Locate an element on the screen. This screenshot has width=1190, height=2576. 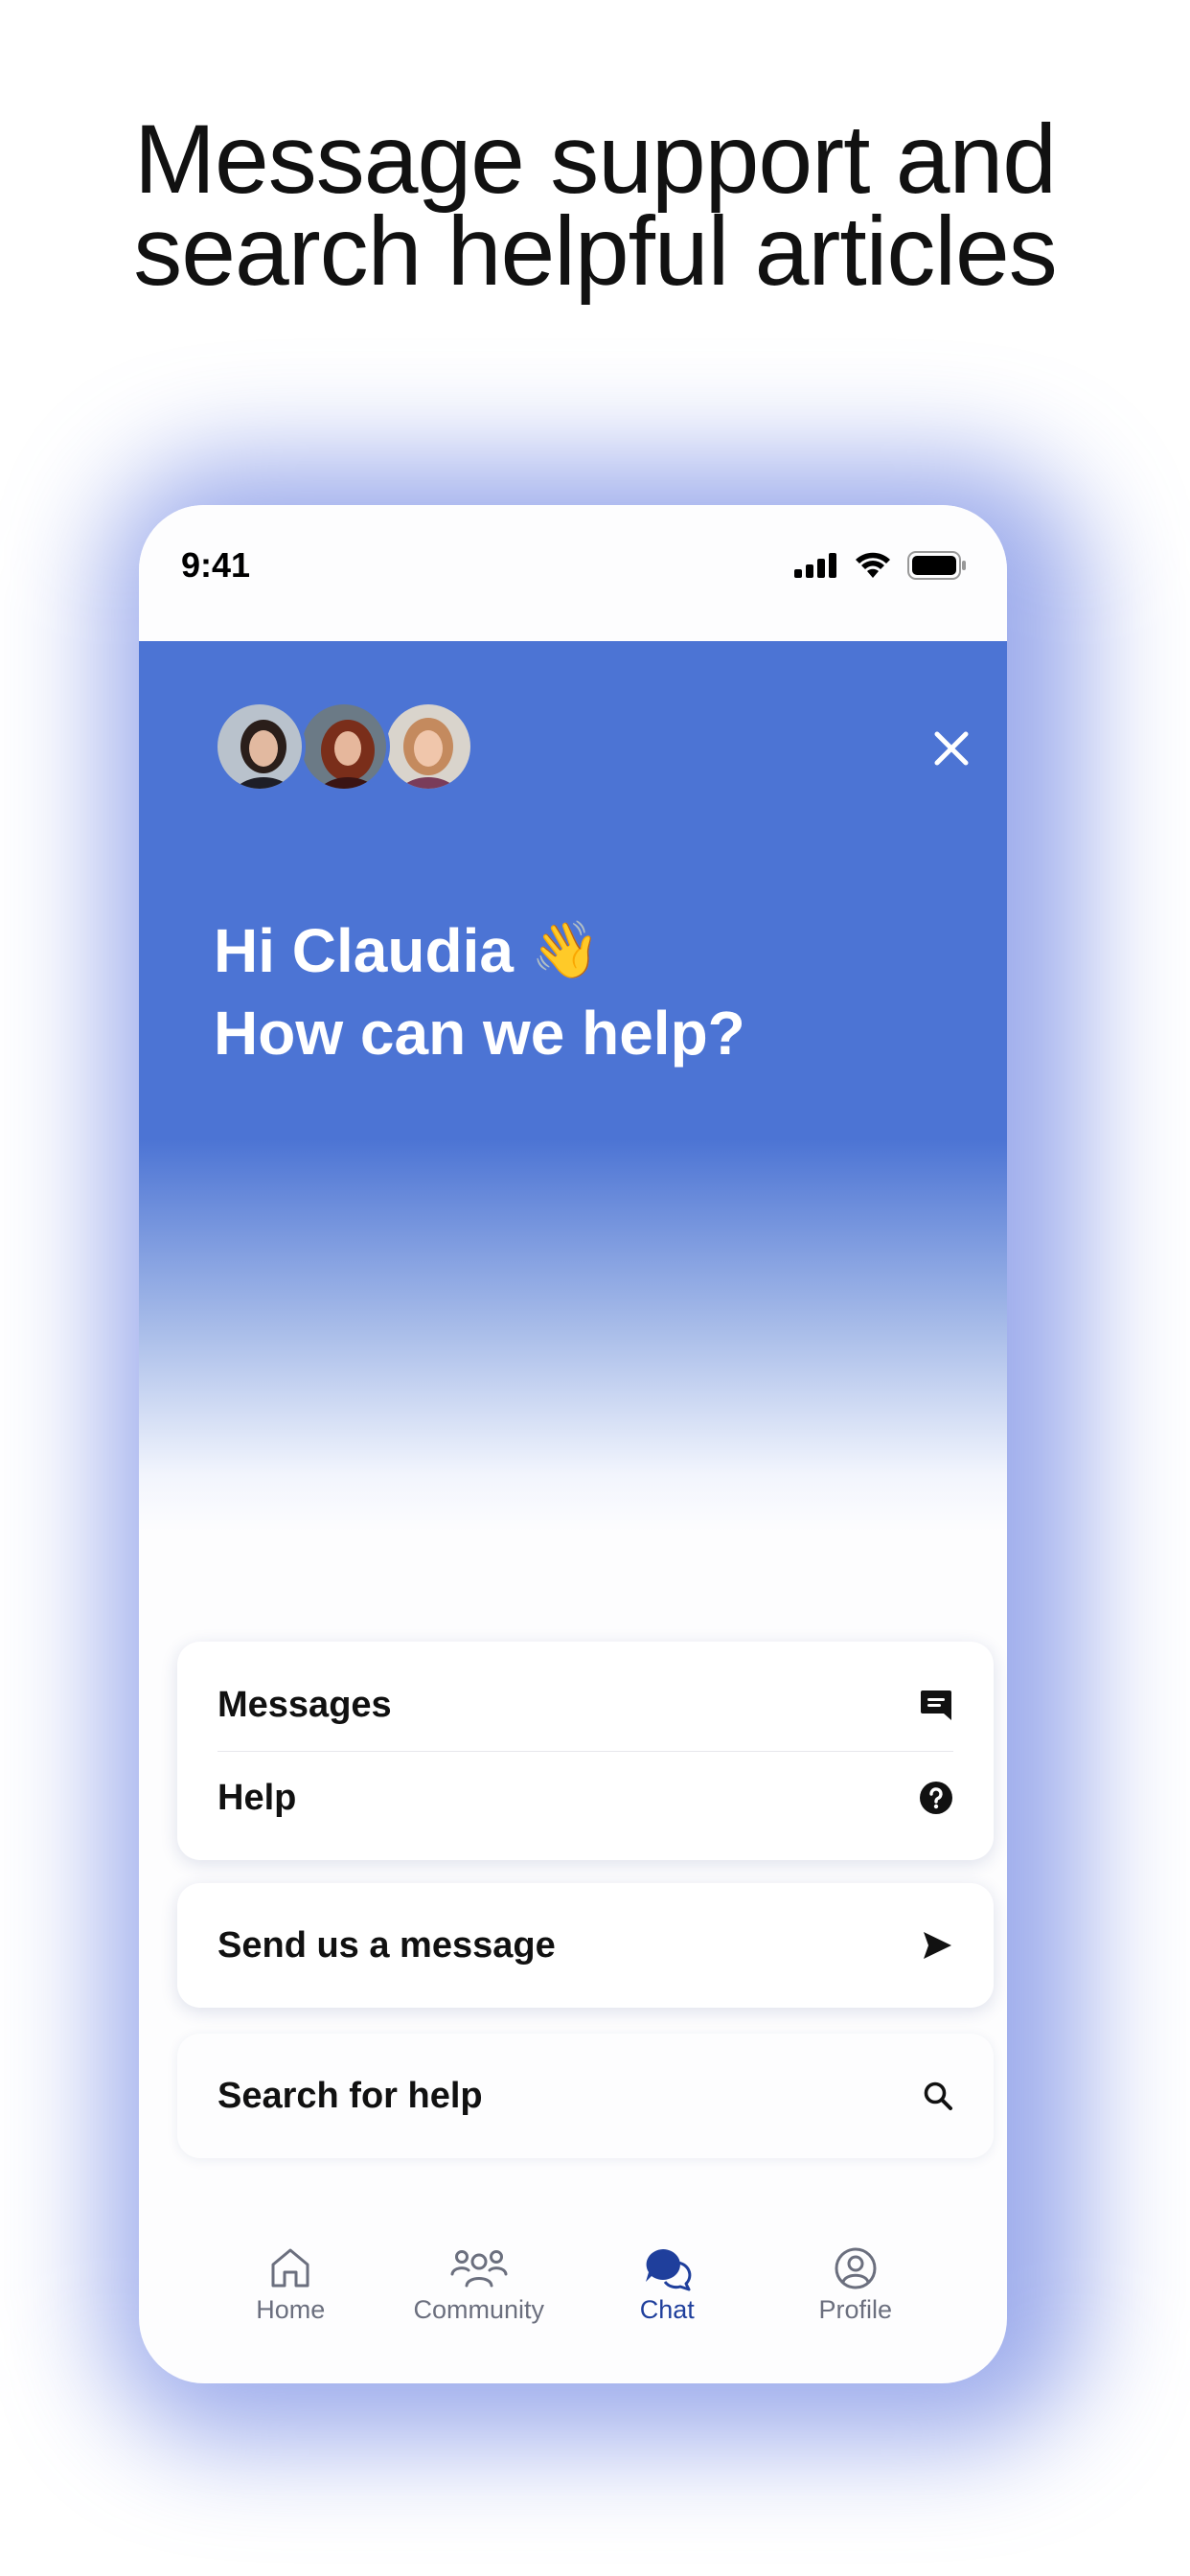
close-icon is located at coordinates (952, 748).